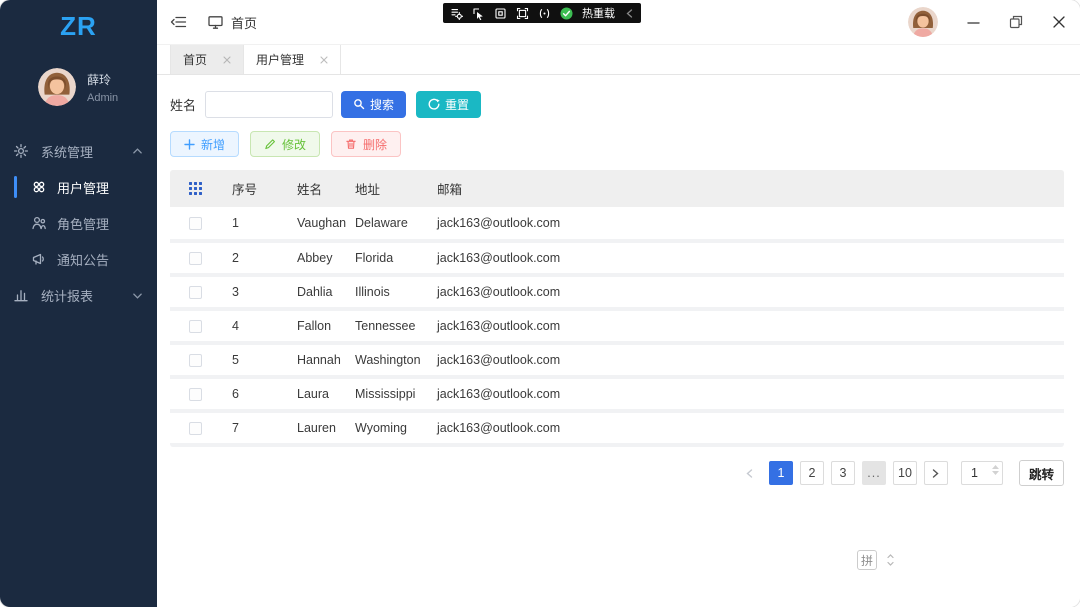 The image size is (1080, 607). I want to click on user-avatar, so click(57, 87).